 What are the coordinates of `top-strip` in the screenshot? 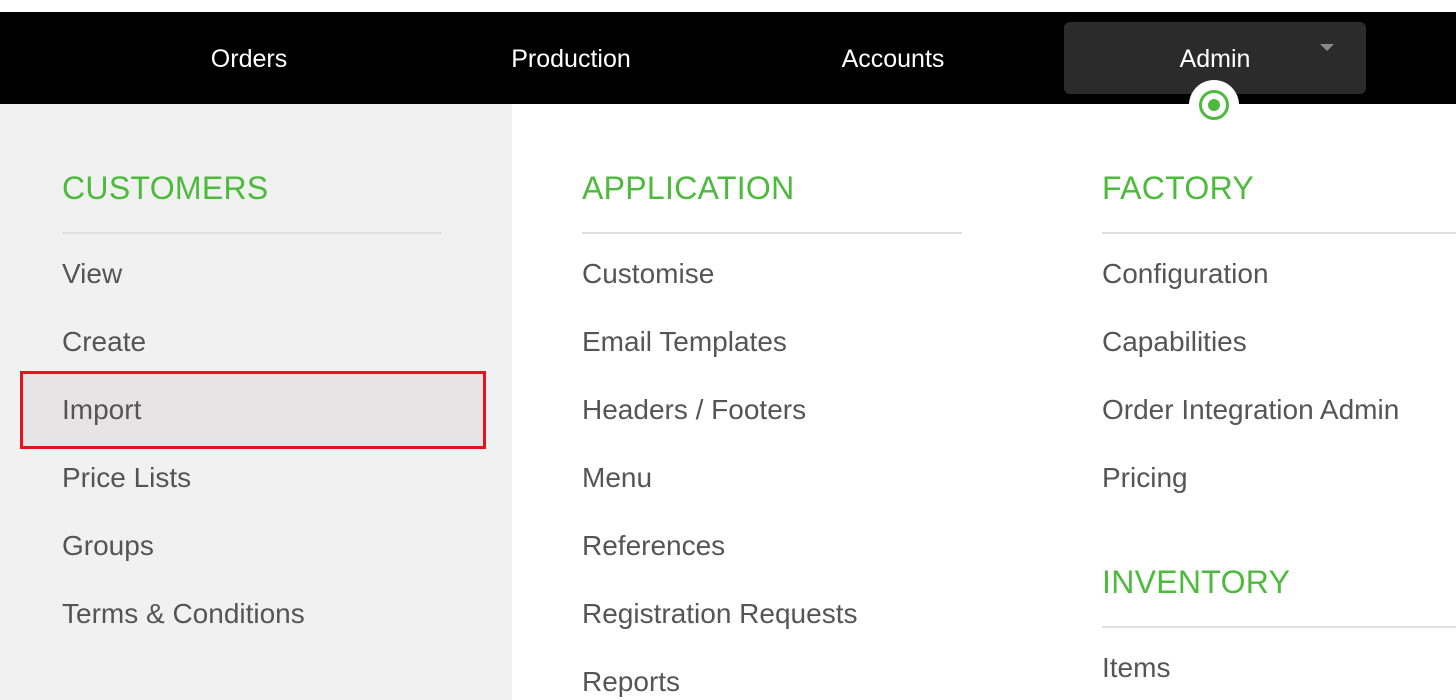 It's located at (728, 6).